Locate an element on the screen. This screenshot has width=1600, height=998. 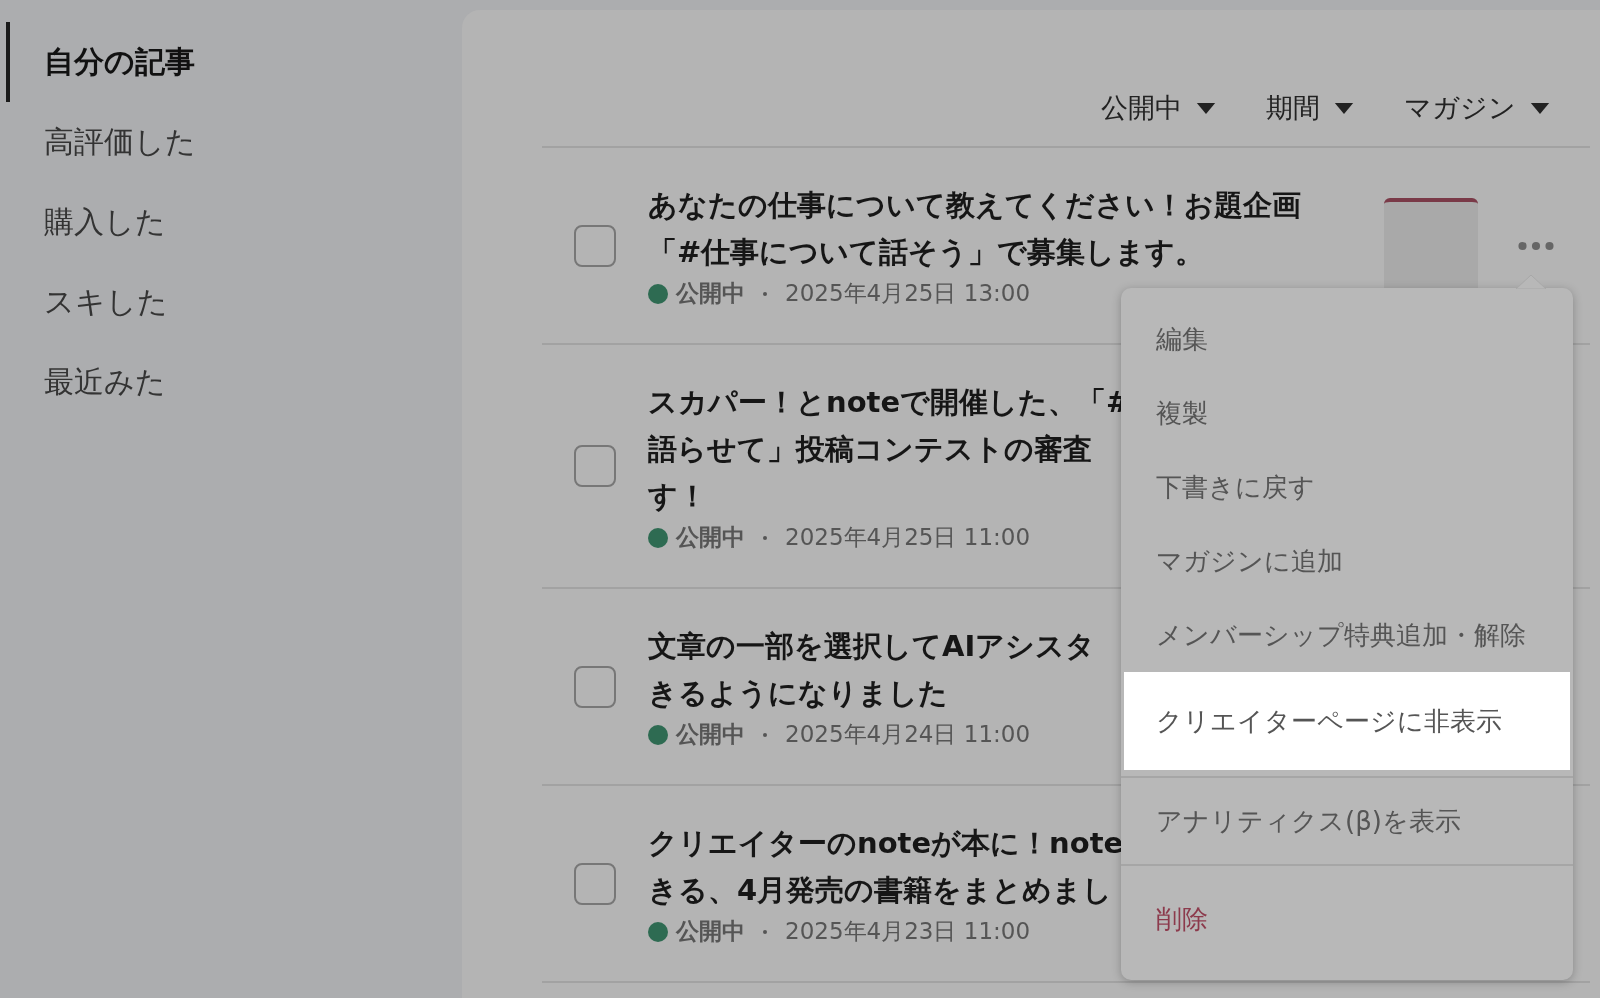
sidebar-item: スキした is located at coordinates (234, 302).